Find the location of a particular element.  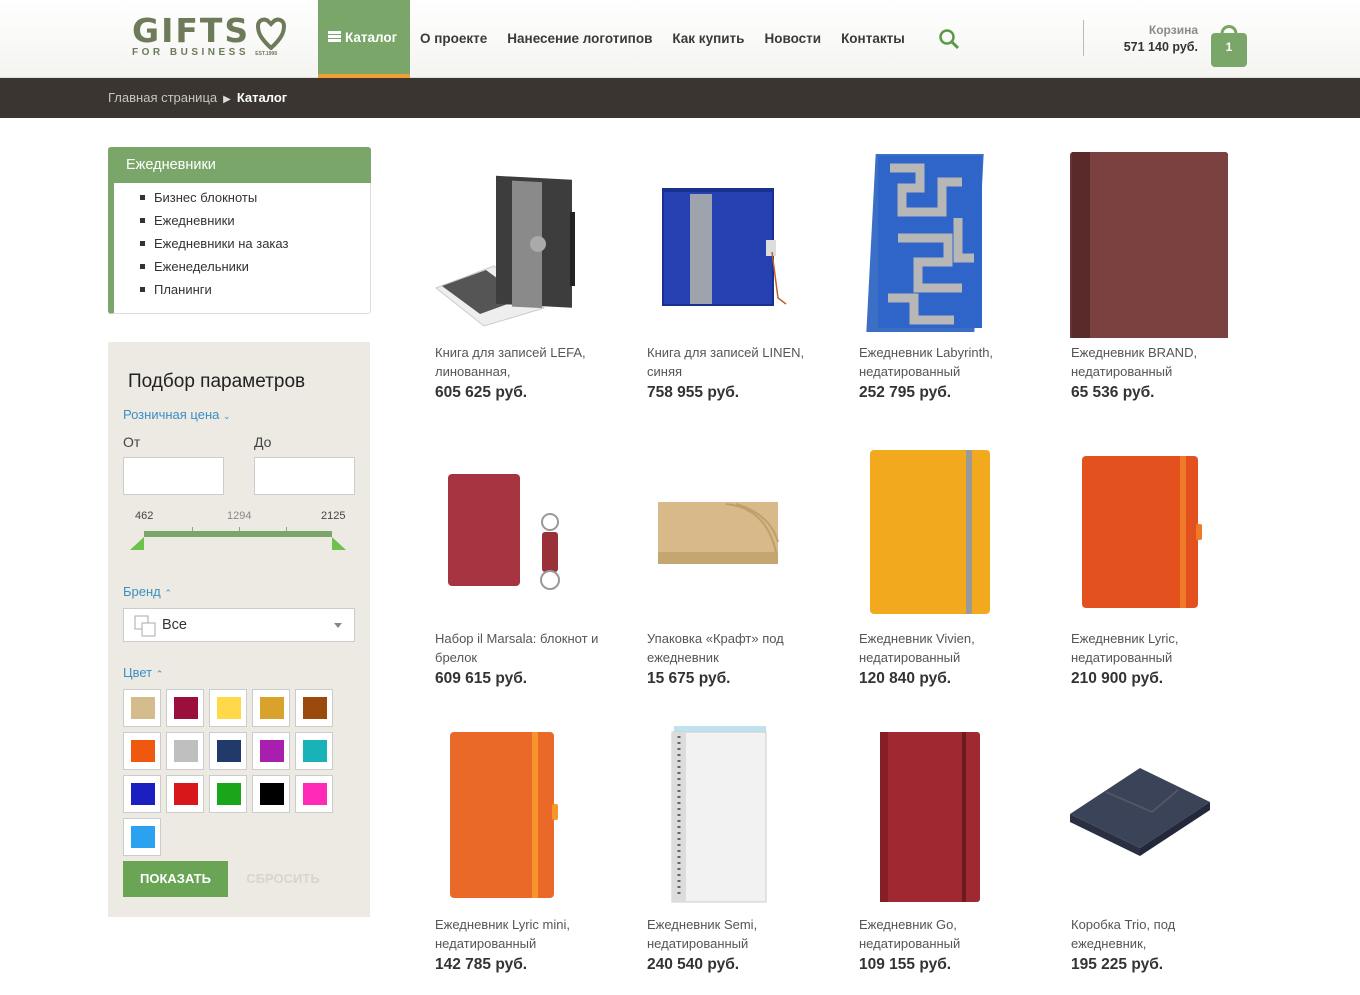

product-price: 120 840 руб. is located at coordinates (905, 678).